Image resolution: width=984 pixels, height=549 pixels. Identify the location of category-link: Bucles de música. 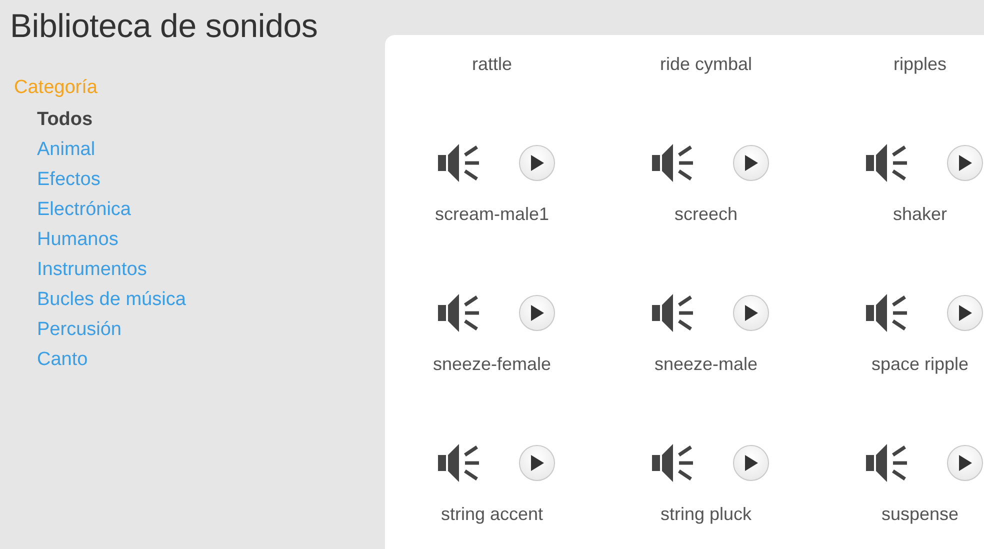
(111, 300).